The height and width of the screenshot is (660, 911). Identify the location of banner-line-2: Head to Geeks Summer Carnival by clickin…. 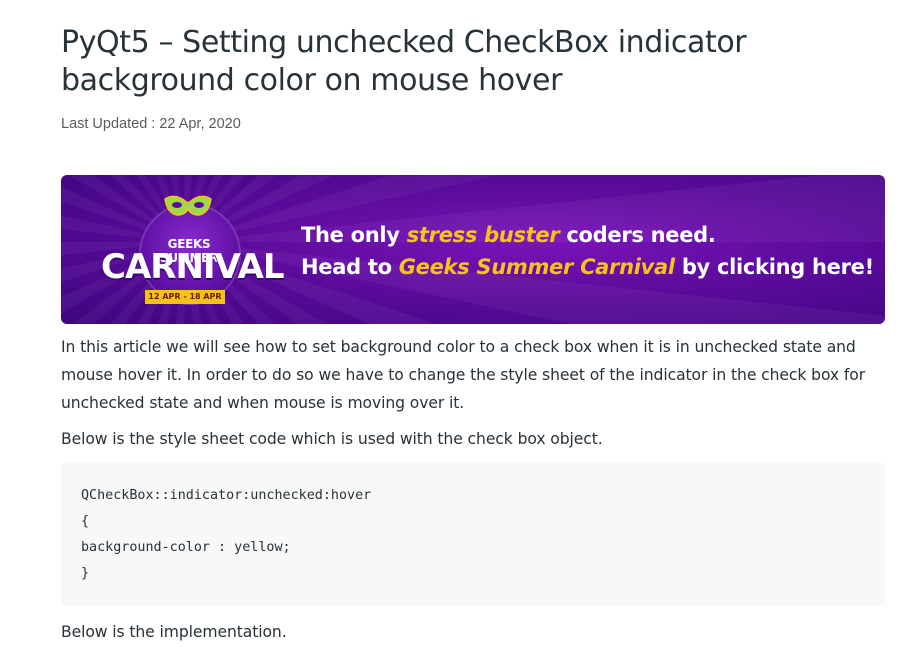
(587, 267).